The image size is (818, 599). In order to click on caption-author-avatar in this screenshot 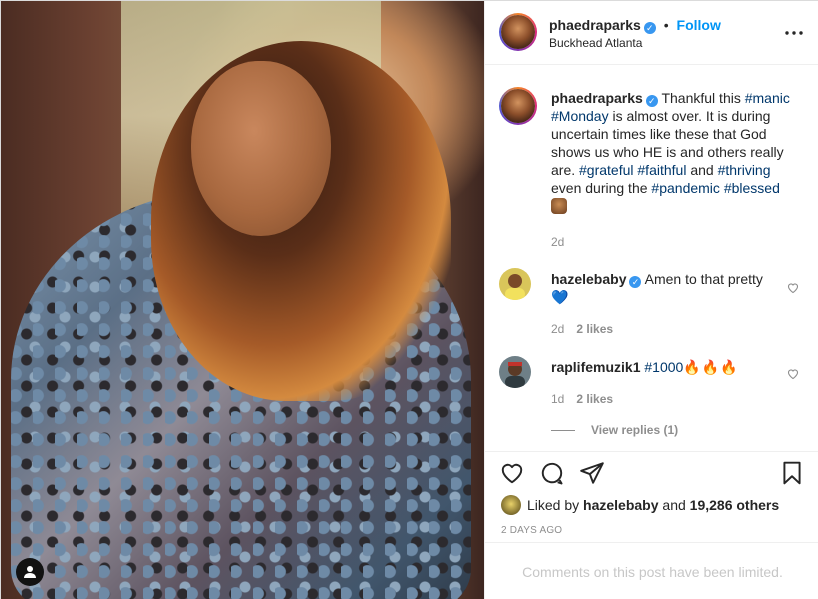, I will do `click(518, 106)`.